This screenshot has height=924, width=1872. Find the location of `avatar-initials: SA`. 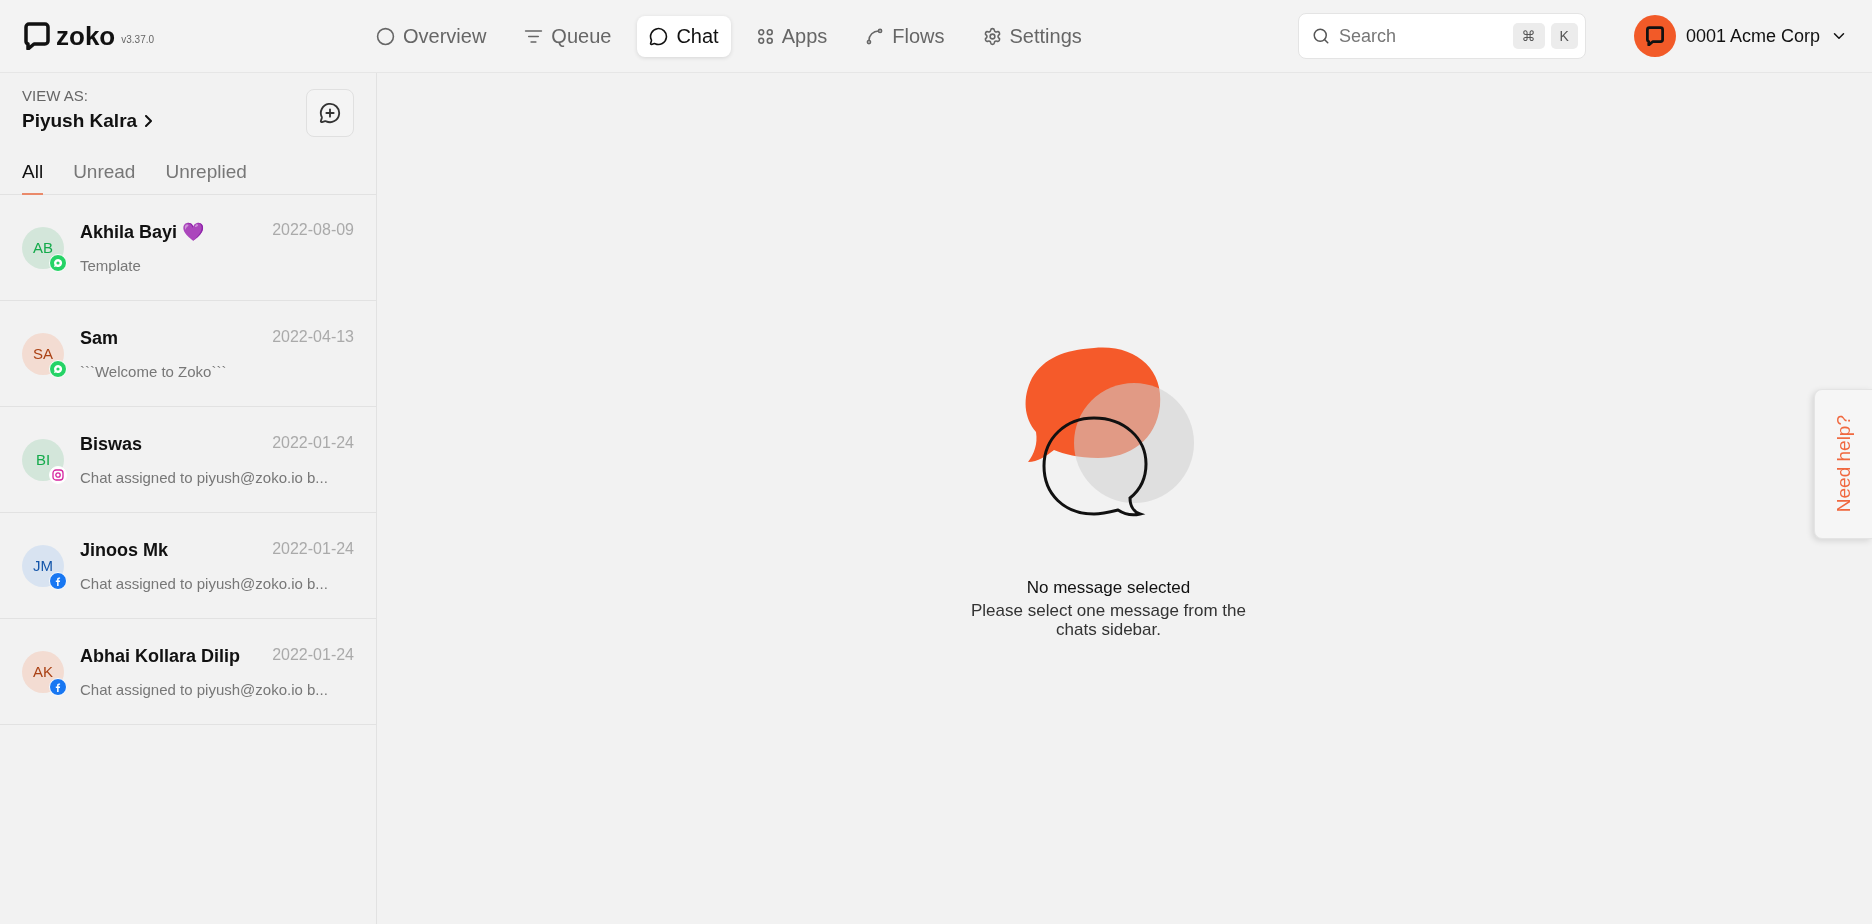

avatar-initials: SA is located at coordinates (43, 353).